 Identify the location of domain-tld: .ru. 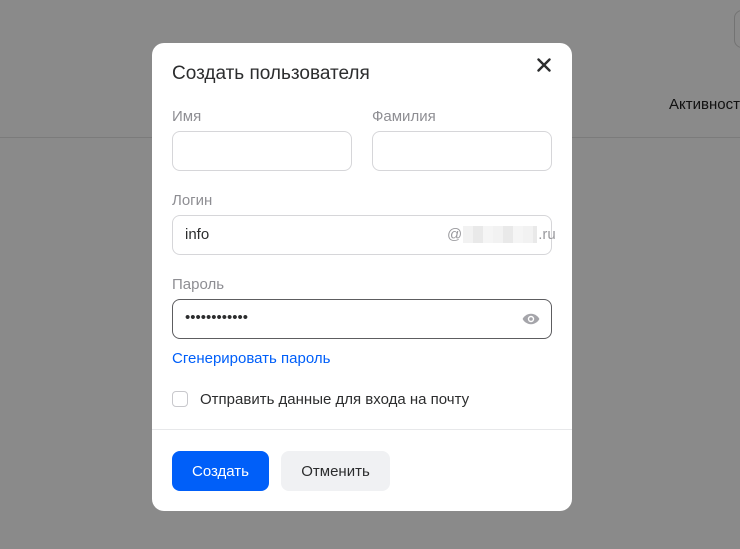
(547, 234).